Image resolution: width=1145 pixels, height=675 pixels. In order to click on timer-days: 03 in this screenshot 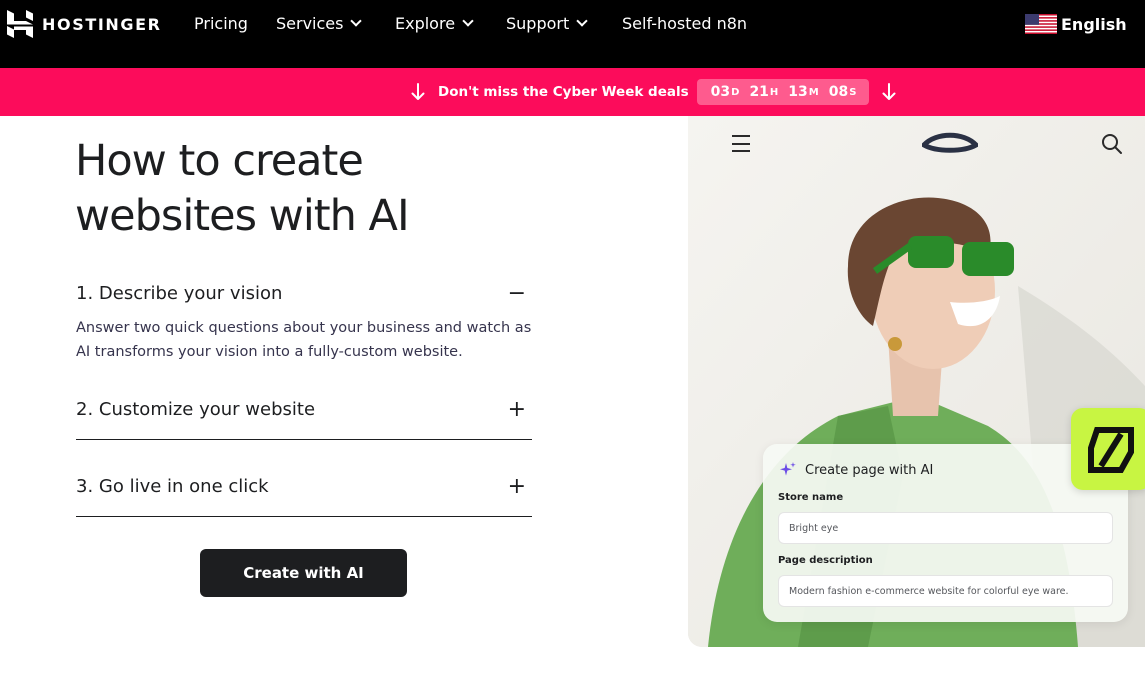, I will do `click(720, 92)`.